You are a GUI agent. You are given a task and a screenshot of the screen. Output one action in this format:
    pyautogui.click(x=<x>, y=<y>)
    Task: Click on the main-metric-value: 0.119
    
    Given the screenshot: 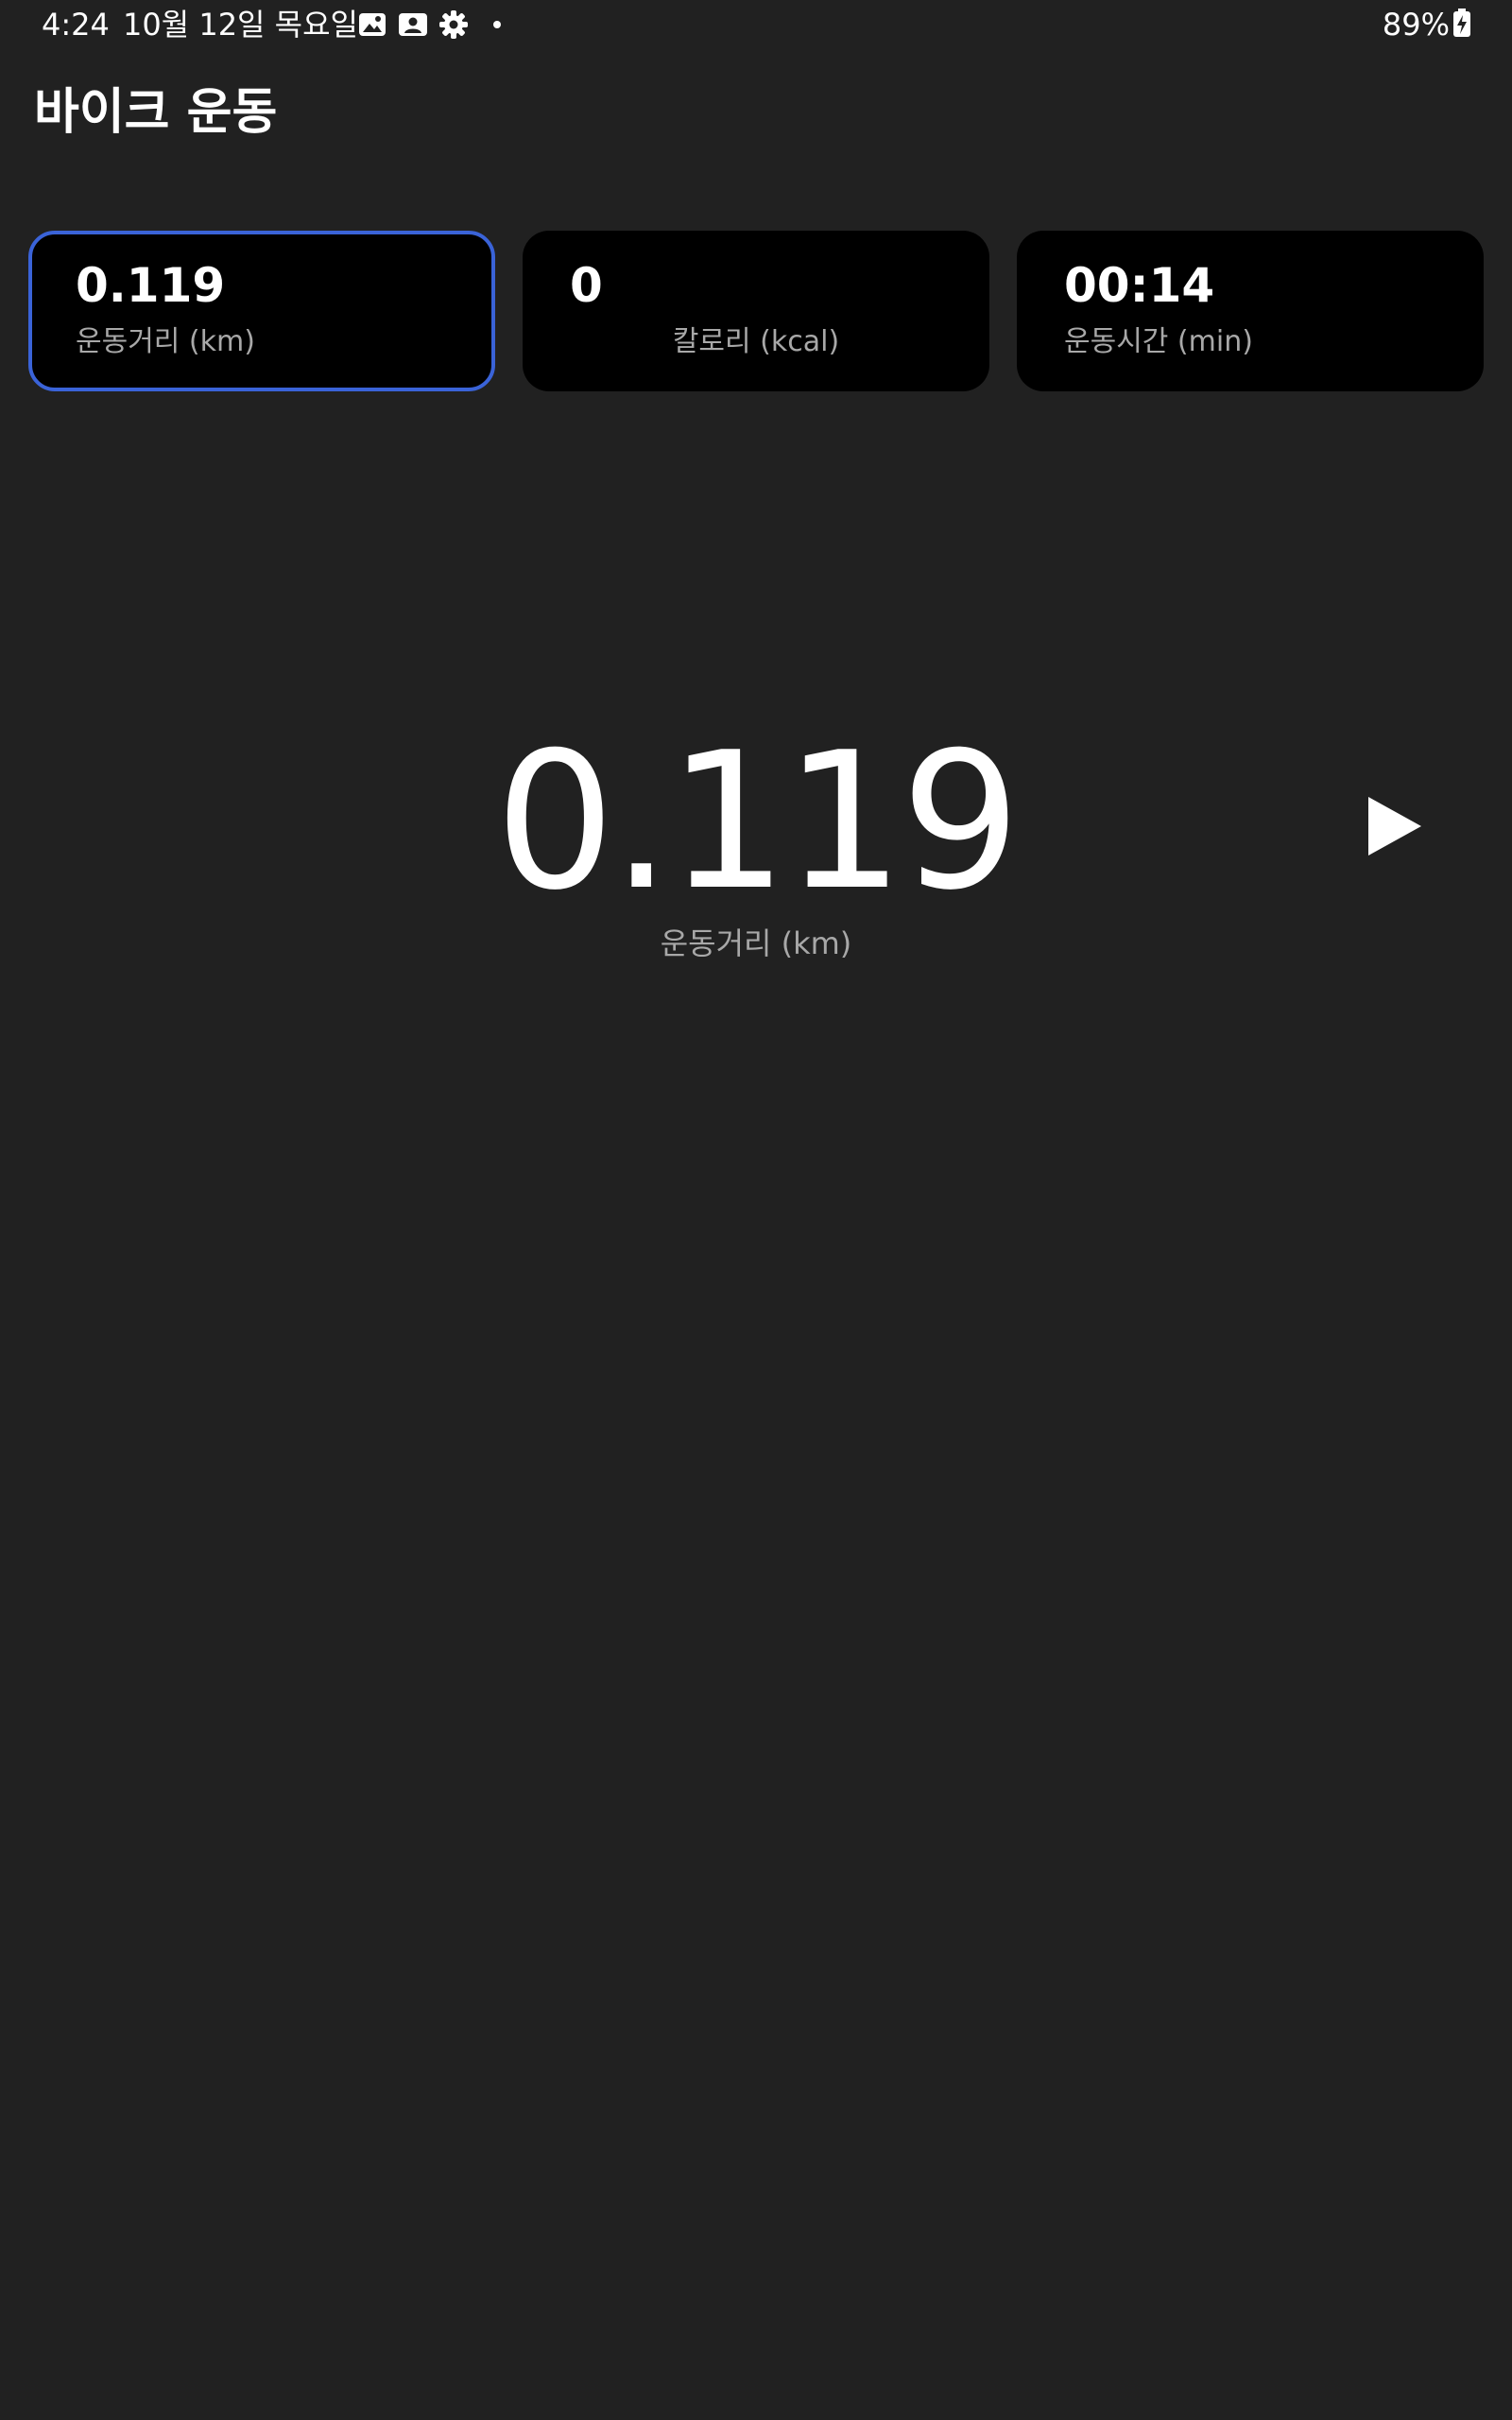 What is the action you would take?
    pyautogui.click(x=758, y=822)
    